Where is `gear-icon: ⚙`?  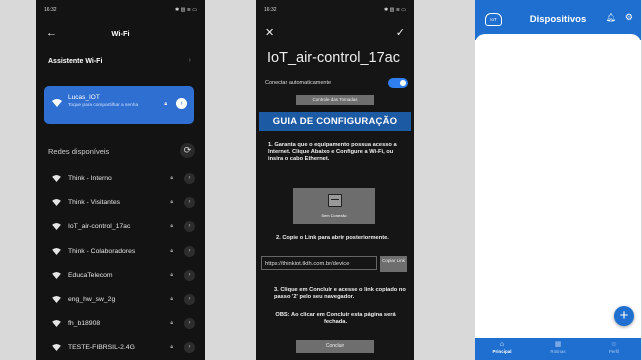 gear-icon: ⚙ is located at coordinates (629, 17).